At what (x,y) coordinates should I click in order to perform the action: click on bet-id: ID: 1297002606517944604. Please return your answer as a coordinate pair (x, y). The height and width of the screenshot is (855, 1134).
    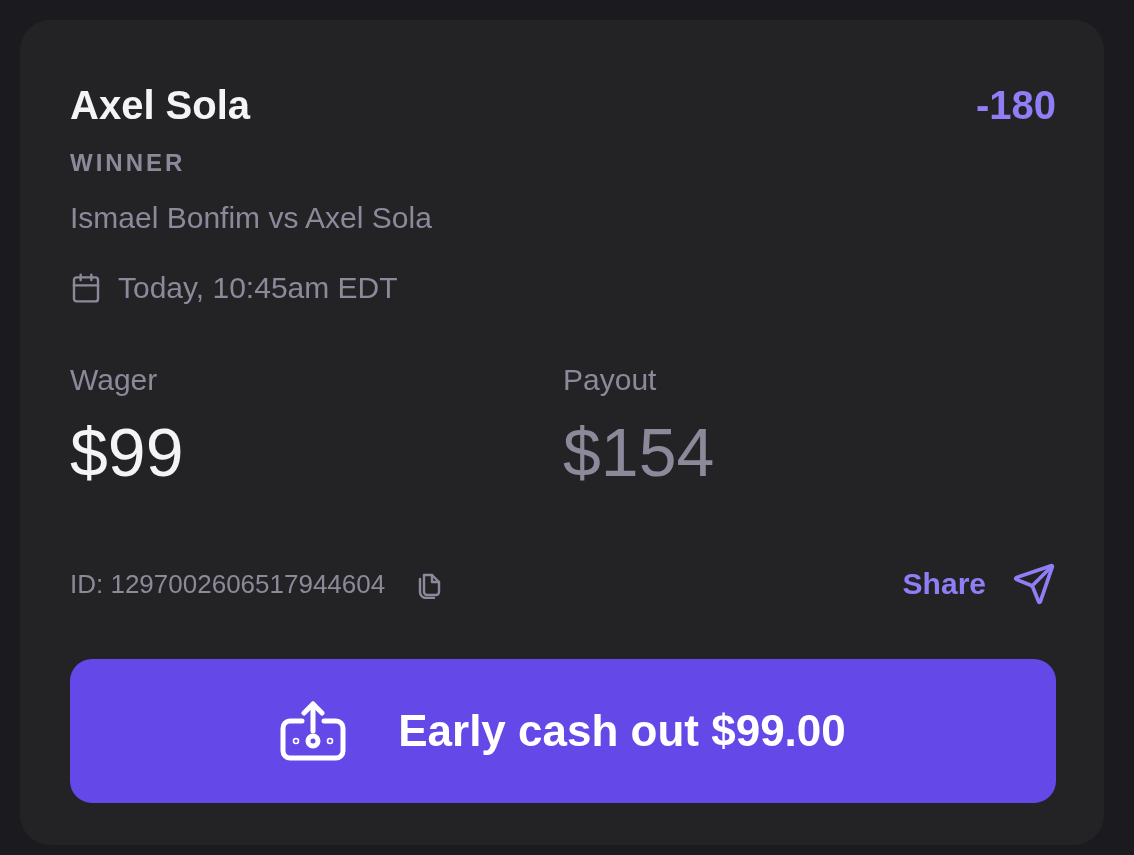
    Looking at the image, I should click on (228, 584).